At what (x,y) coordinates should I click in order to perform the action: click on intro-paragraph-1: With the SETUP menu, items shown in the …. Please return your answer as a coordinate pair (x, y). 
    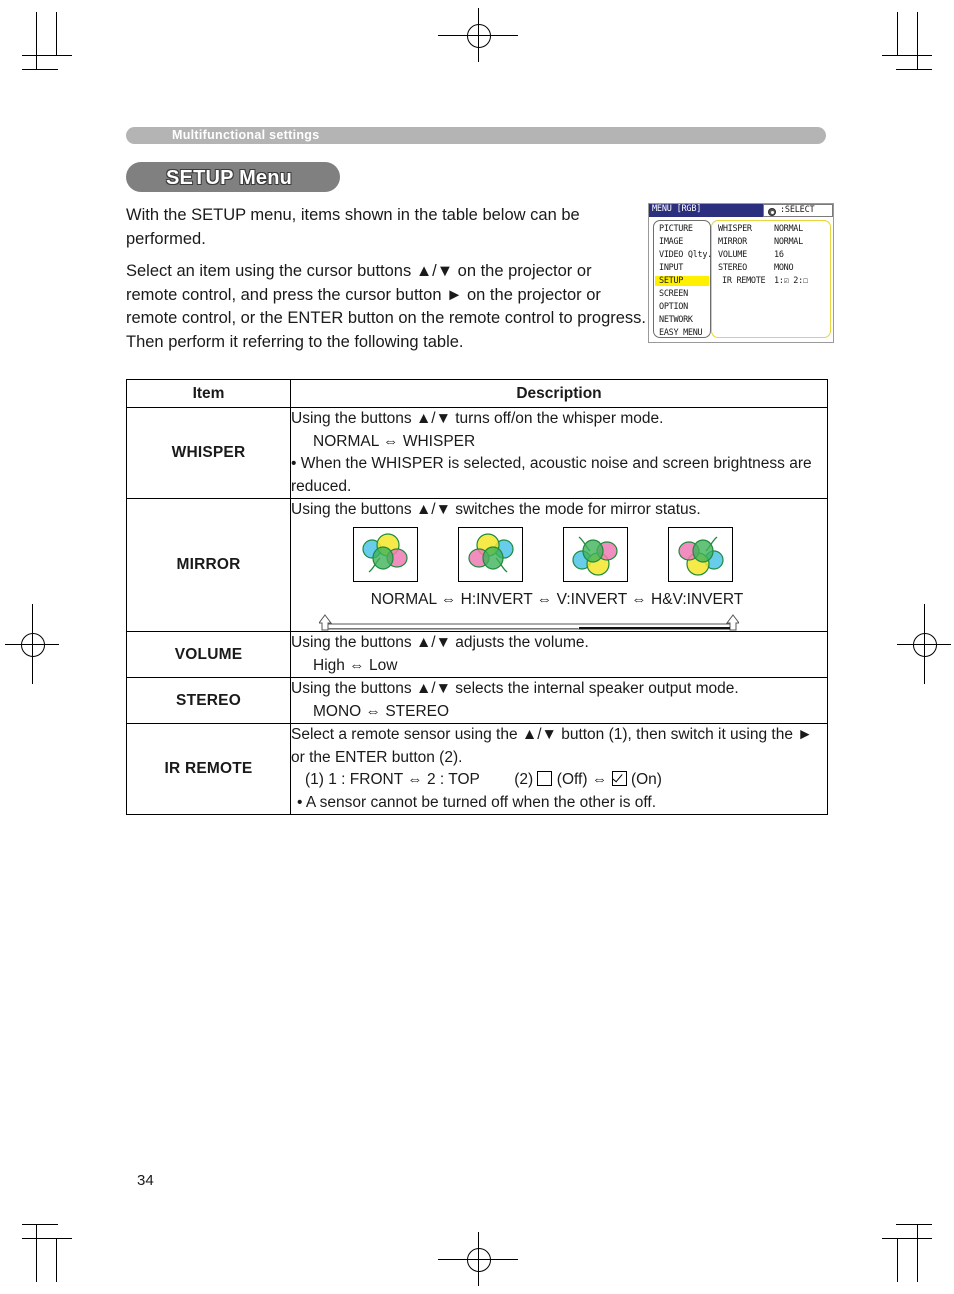
    Looking at the image, I should click on (353, 227).